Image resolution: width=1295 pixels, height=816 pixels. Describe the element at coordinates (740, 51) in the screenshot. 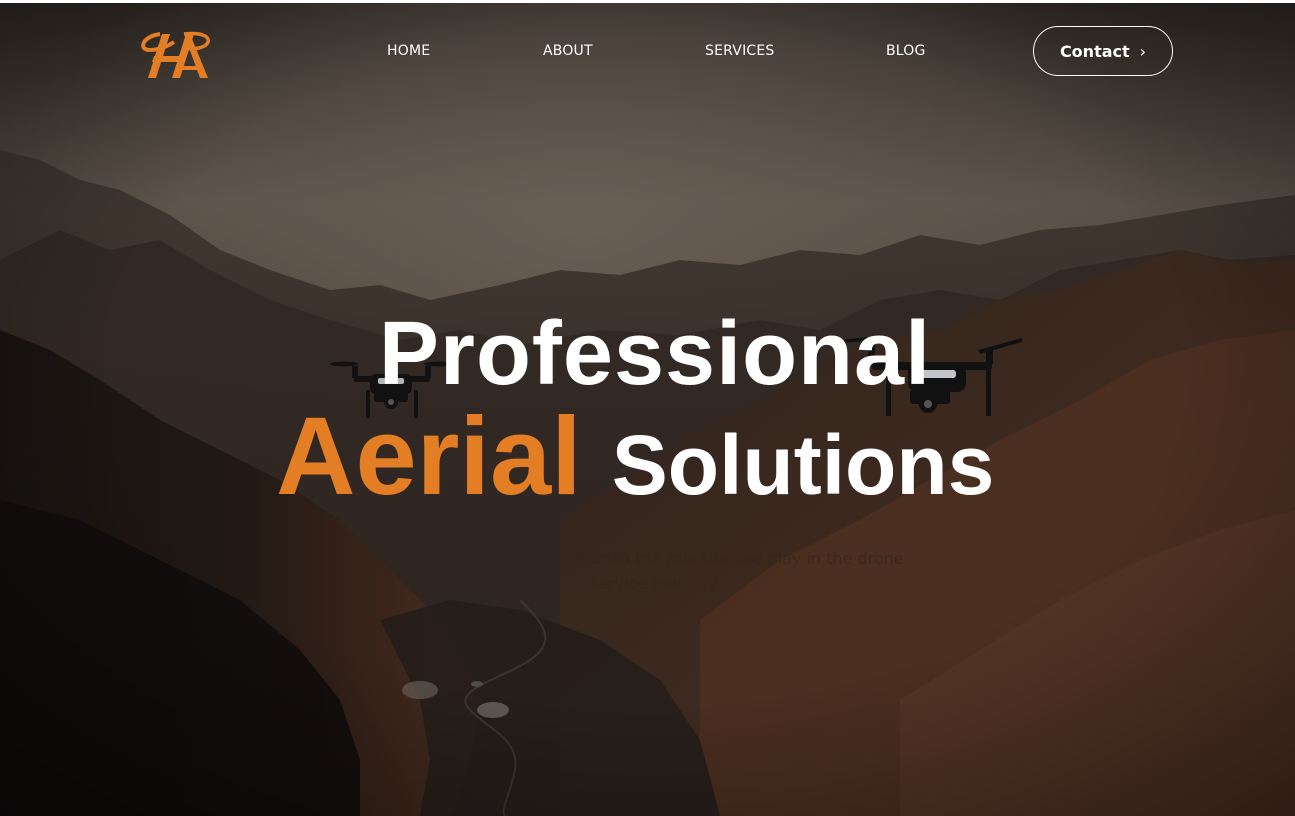

I see `nav-services-link: SERVICES` at that location.